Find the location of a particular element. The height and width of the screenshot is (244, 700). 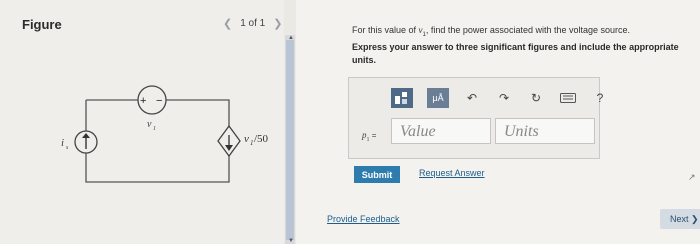

voltage-label-sub: 1 is located at coordinates (154, 129).